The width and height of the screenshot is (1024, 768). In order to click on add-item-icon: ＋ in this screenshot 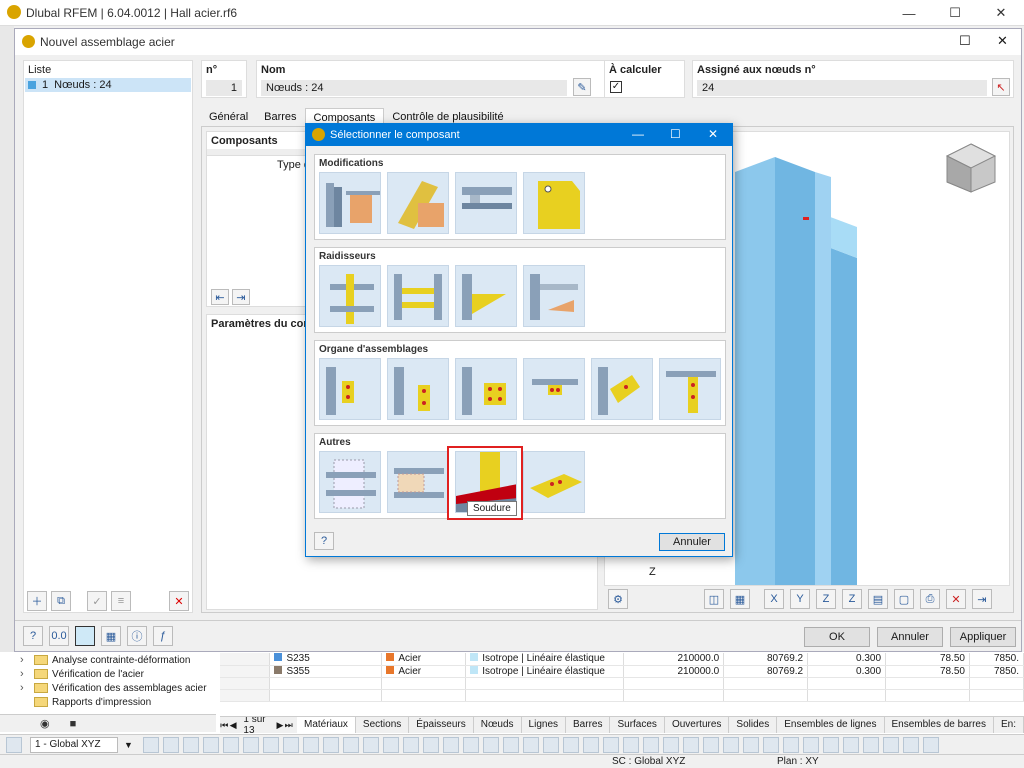, I will do `click(37, 601)`.